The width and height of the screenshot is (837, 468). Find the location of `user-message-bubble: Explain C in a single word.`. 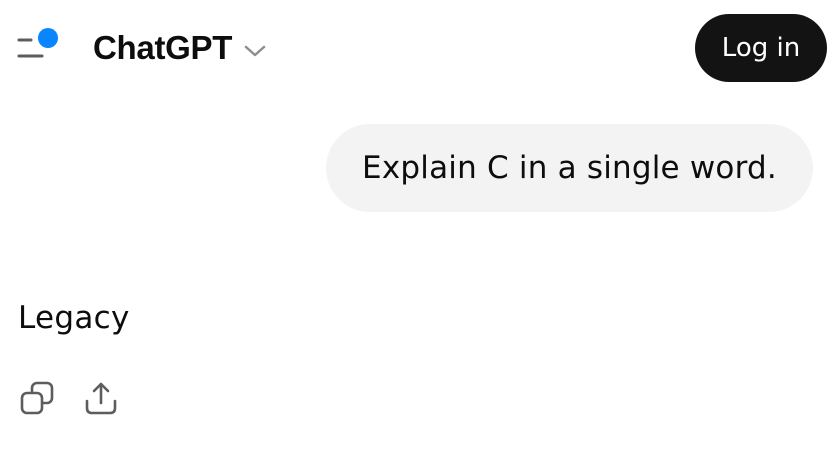

user-message-bubble: Explain C in a single word. is located at coordinates (569, 168).